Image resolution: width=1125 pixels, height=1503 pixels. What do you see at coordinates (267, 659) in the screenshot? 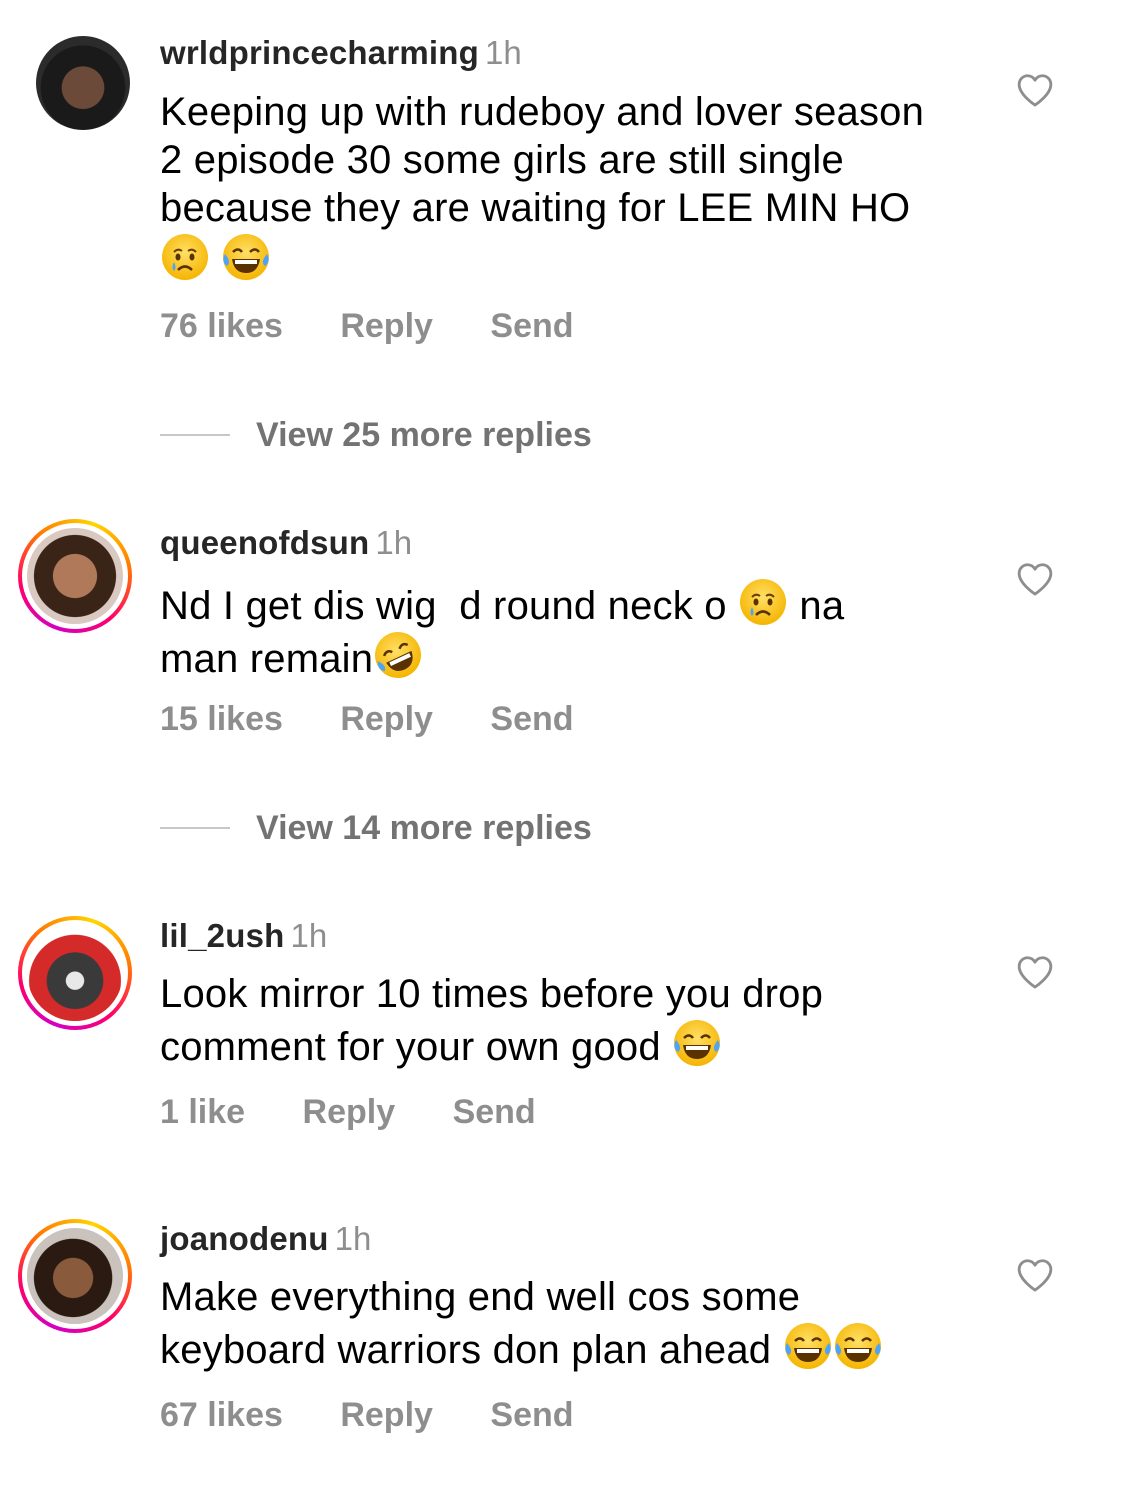
I see `comment-text-part: man remain` at bounding box center [267, 659].